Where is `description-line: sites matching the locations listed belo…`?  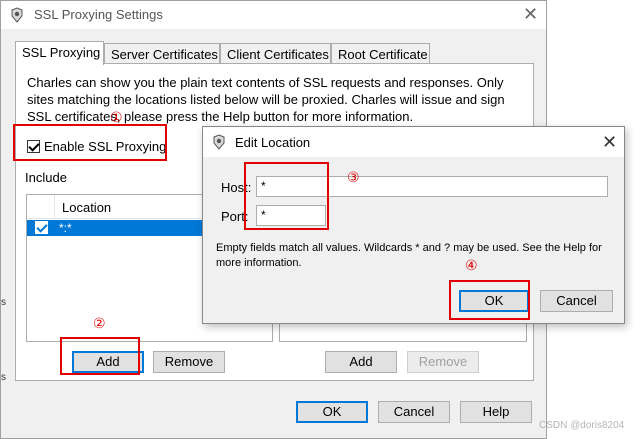 description-line: sites matching the locations listed belo… is located at coordinates (266, 99).